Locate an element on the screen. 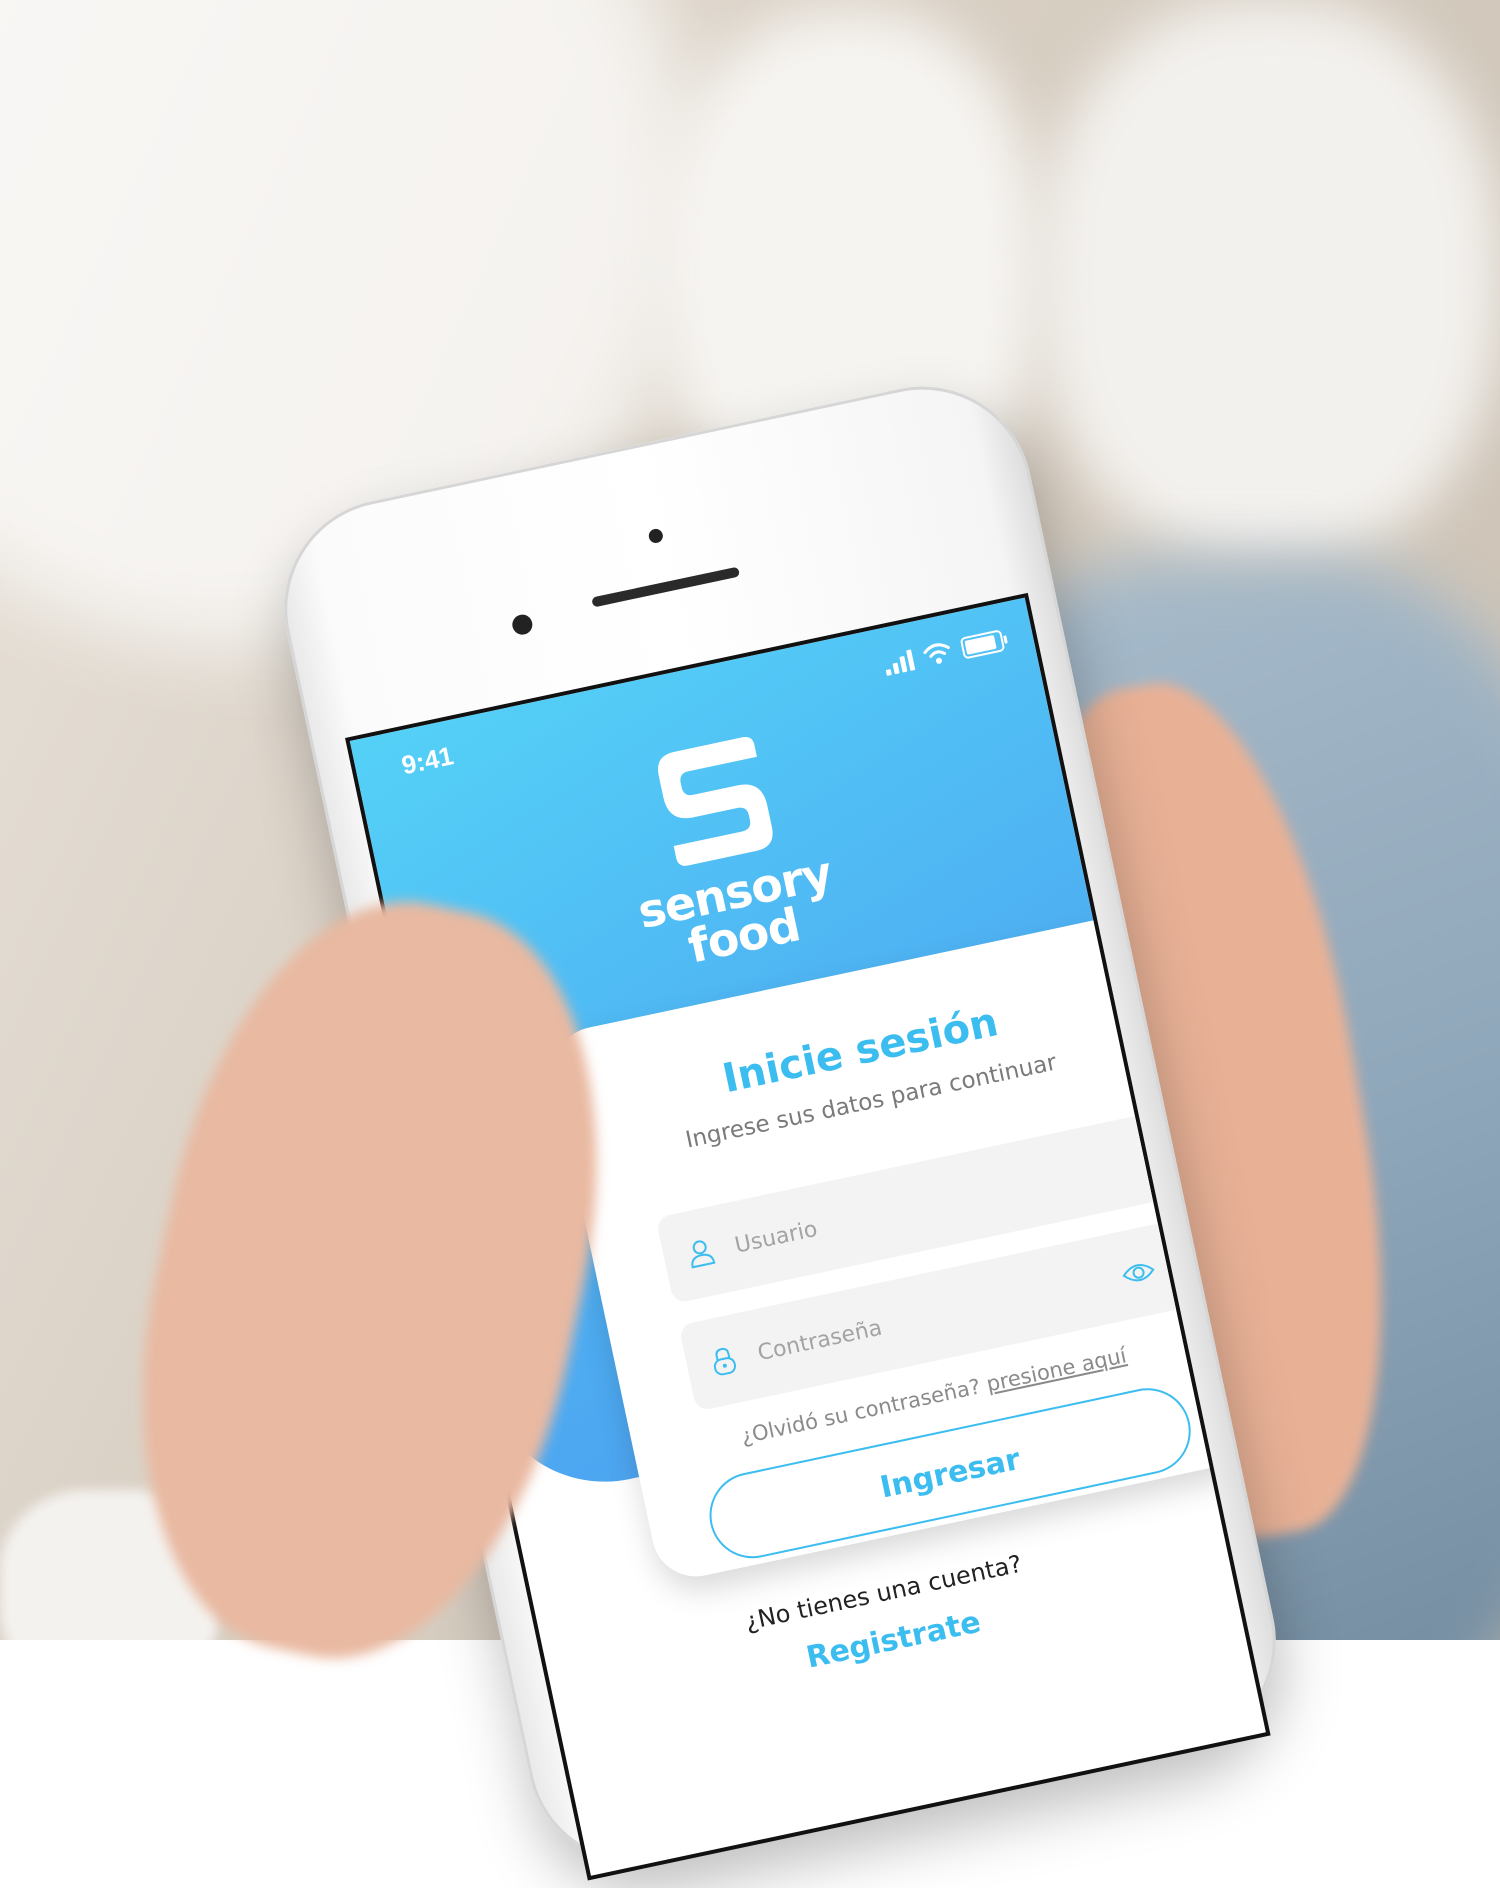 The width and height of the screenshot is (1500, 1888). background-shoe-right is located at coordinates (1270, 280).